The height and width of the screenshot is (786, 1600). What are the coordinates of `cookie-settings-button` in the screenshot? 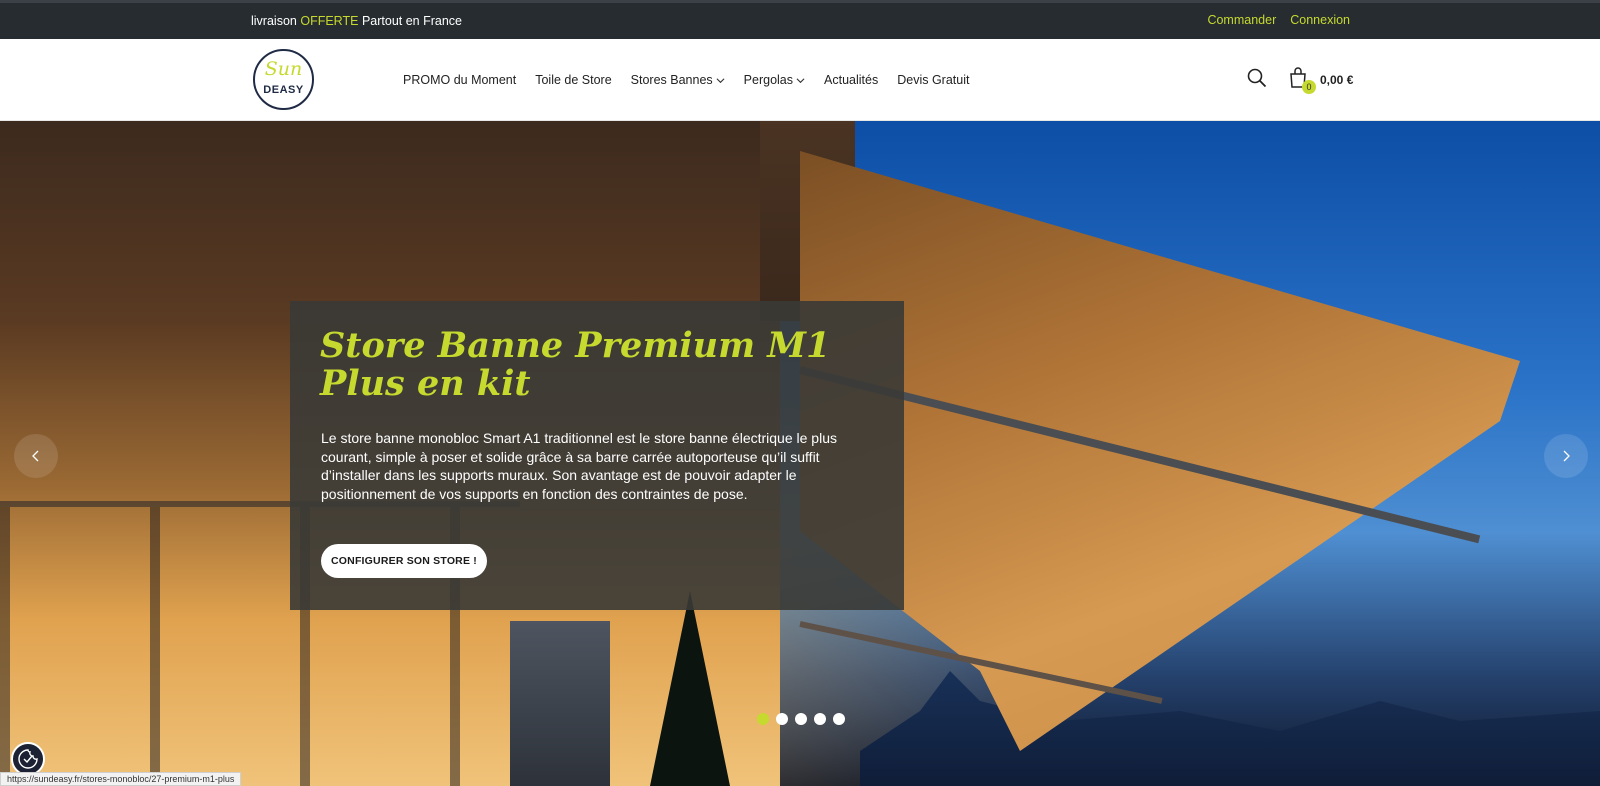 It's located at (28, 759).